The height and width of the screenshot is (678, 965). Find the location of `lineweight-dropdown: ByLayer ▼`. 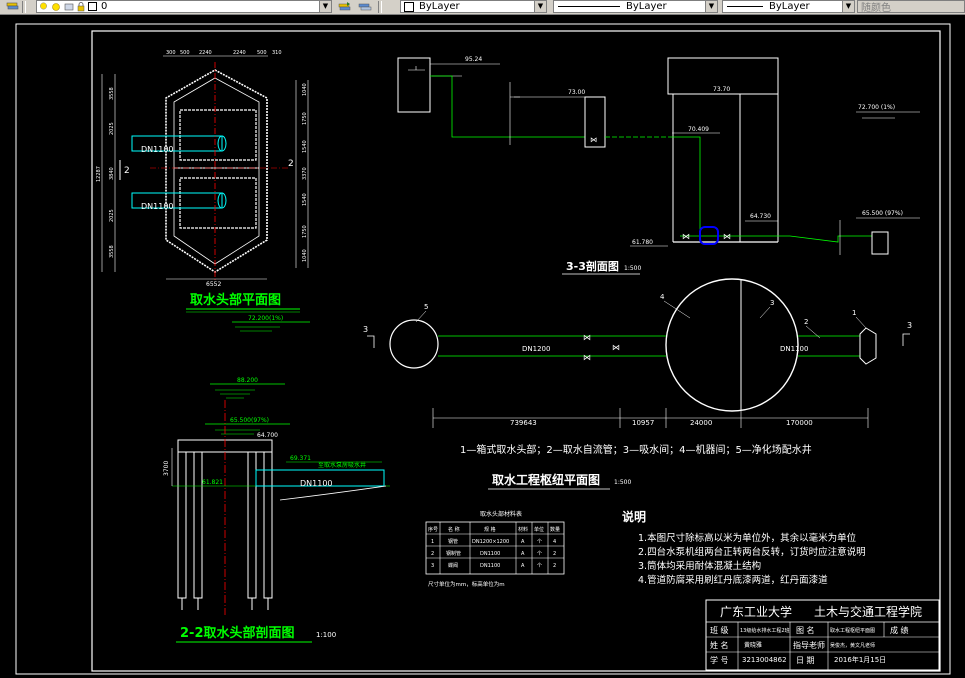

lineweight-dropdown: ByLayer ▼ is located at coordinates (788, 6).